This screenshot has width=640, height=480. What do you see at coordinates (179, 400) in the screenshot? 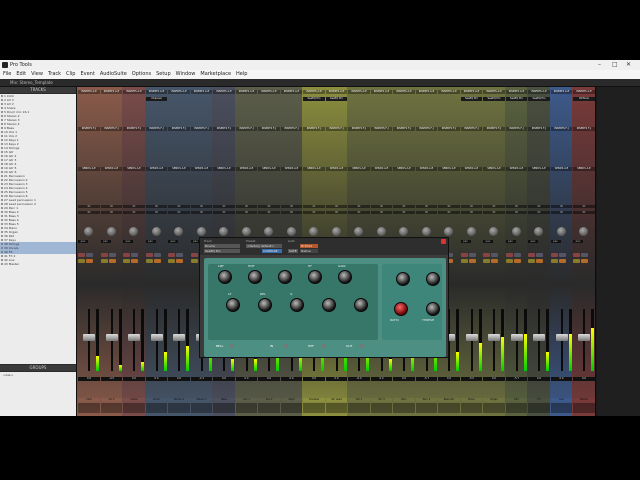
I see `track-name: Stereo 2` at bounding box center [179, 400].